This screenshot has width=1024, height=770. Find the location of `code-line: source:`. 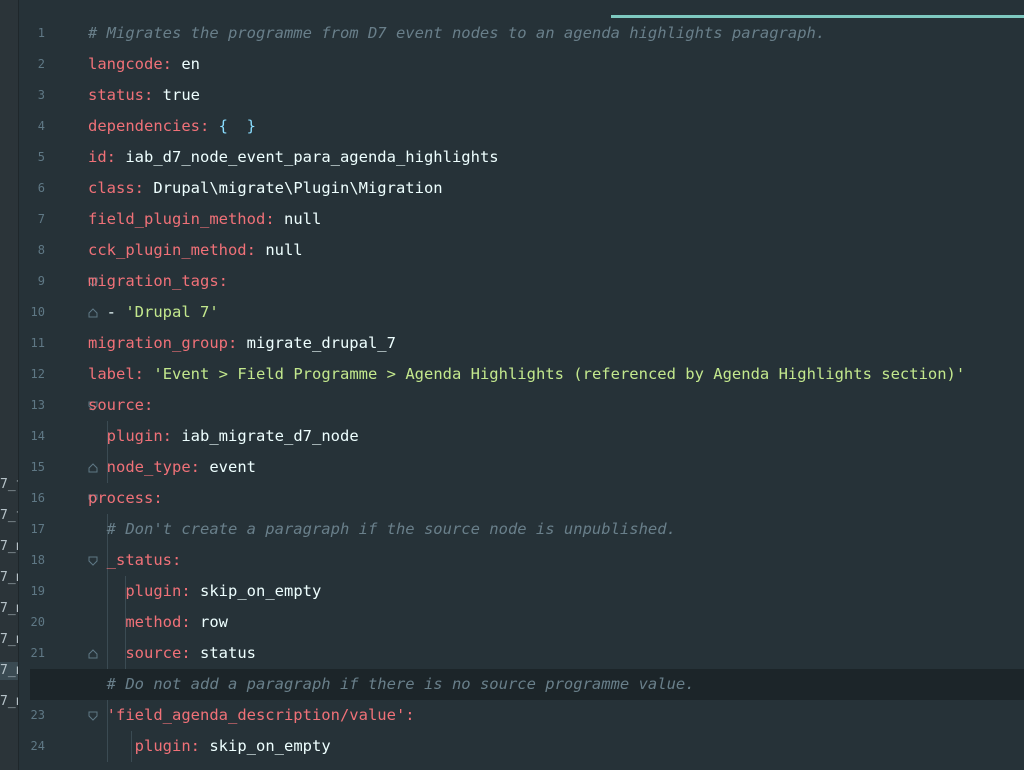

code-line: source: is located at coordinates (556, 405).